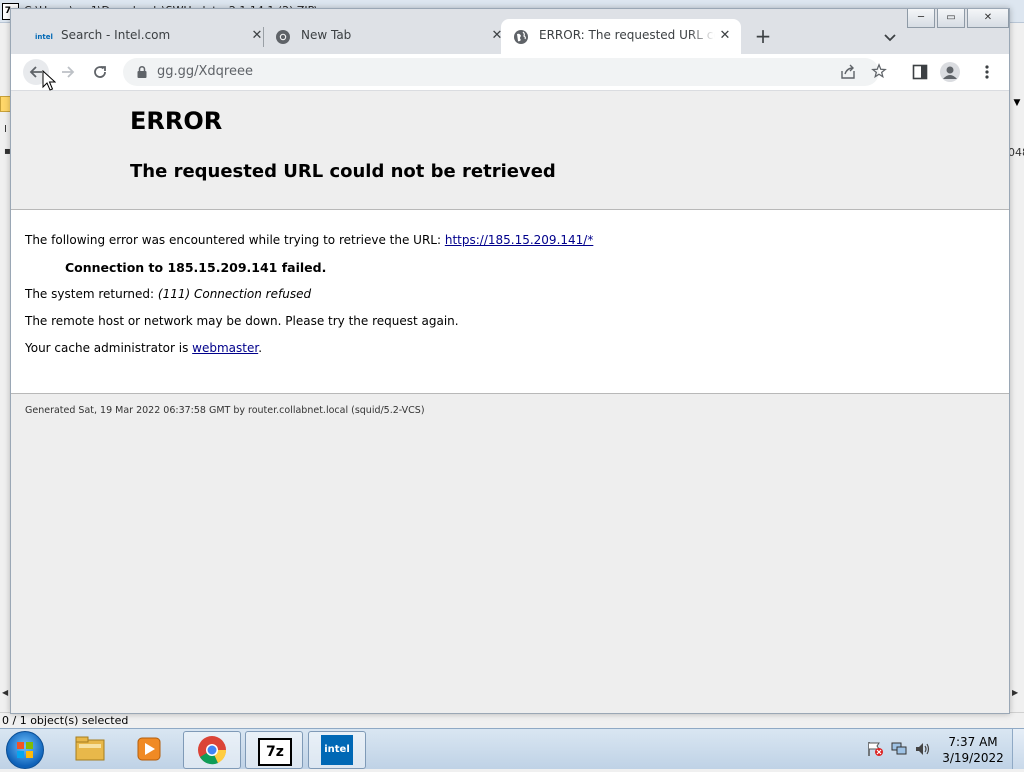 Image resolution: width=1024 pixels, height=772 pixels. Describe the element at coordinates (283, 37) in the screenshot. I see `chrome-icon` at that location.